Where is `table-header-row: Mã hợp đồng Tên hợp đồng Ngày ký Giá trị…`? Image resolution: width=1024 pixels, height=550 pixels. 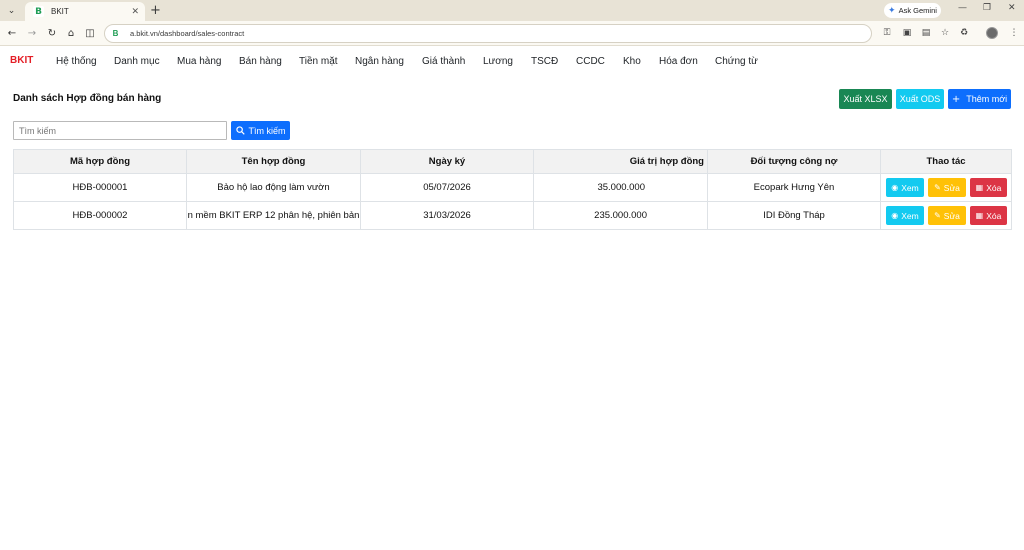 table-header-row: Mã hợp đồng Tên hợp đồng Ngày ký Giá trị… is located at coordinates (512, 161).